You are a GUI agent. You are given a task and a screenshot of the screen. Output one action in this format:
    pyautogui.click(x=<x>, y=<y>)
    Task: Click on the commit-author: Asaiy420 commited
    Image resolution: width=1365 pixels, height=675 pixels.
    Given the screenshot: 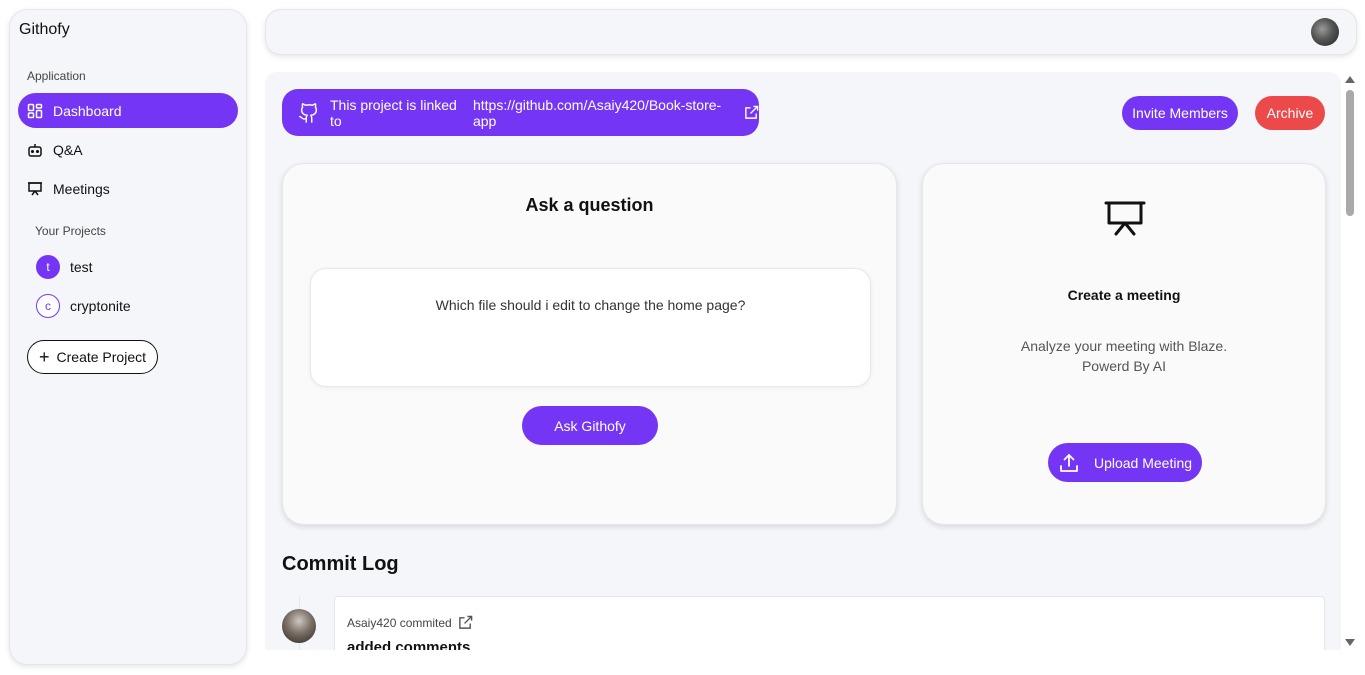 What is the action you would take?
    pyautogui.click(x=399, y=622)
    